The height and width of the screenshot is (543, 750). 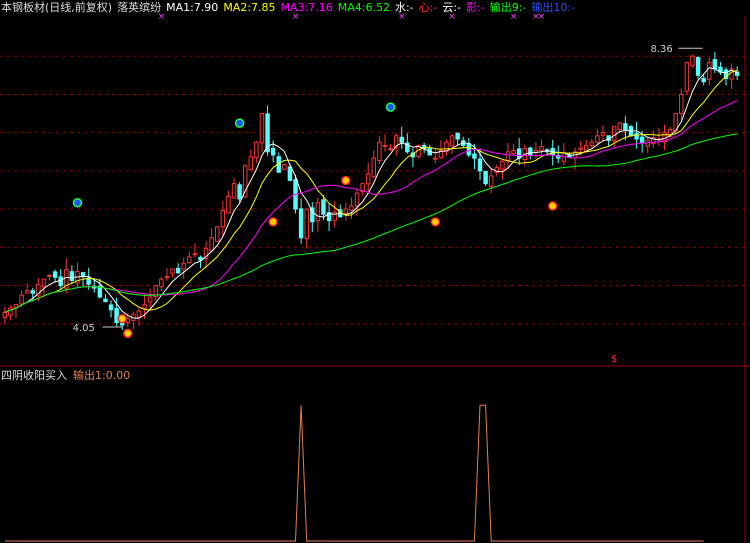 I want to click on legend-item: 心:-, so click(x=428, y=7).